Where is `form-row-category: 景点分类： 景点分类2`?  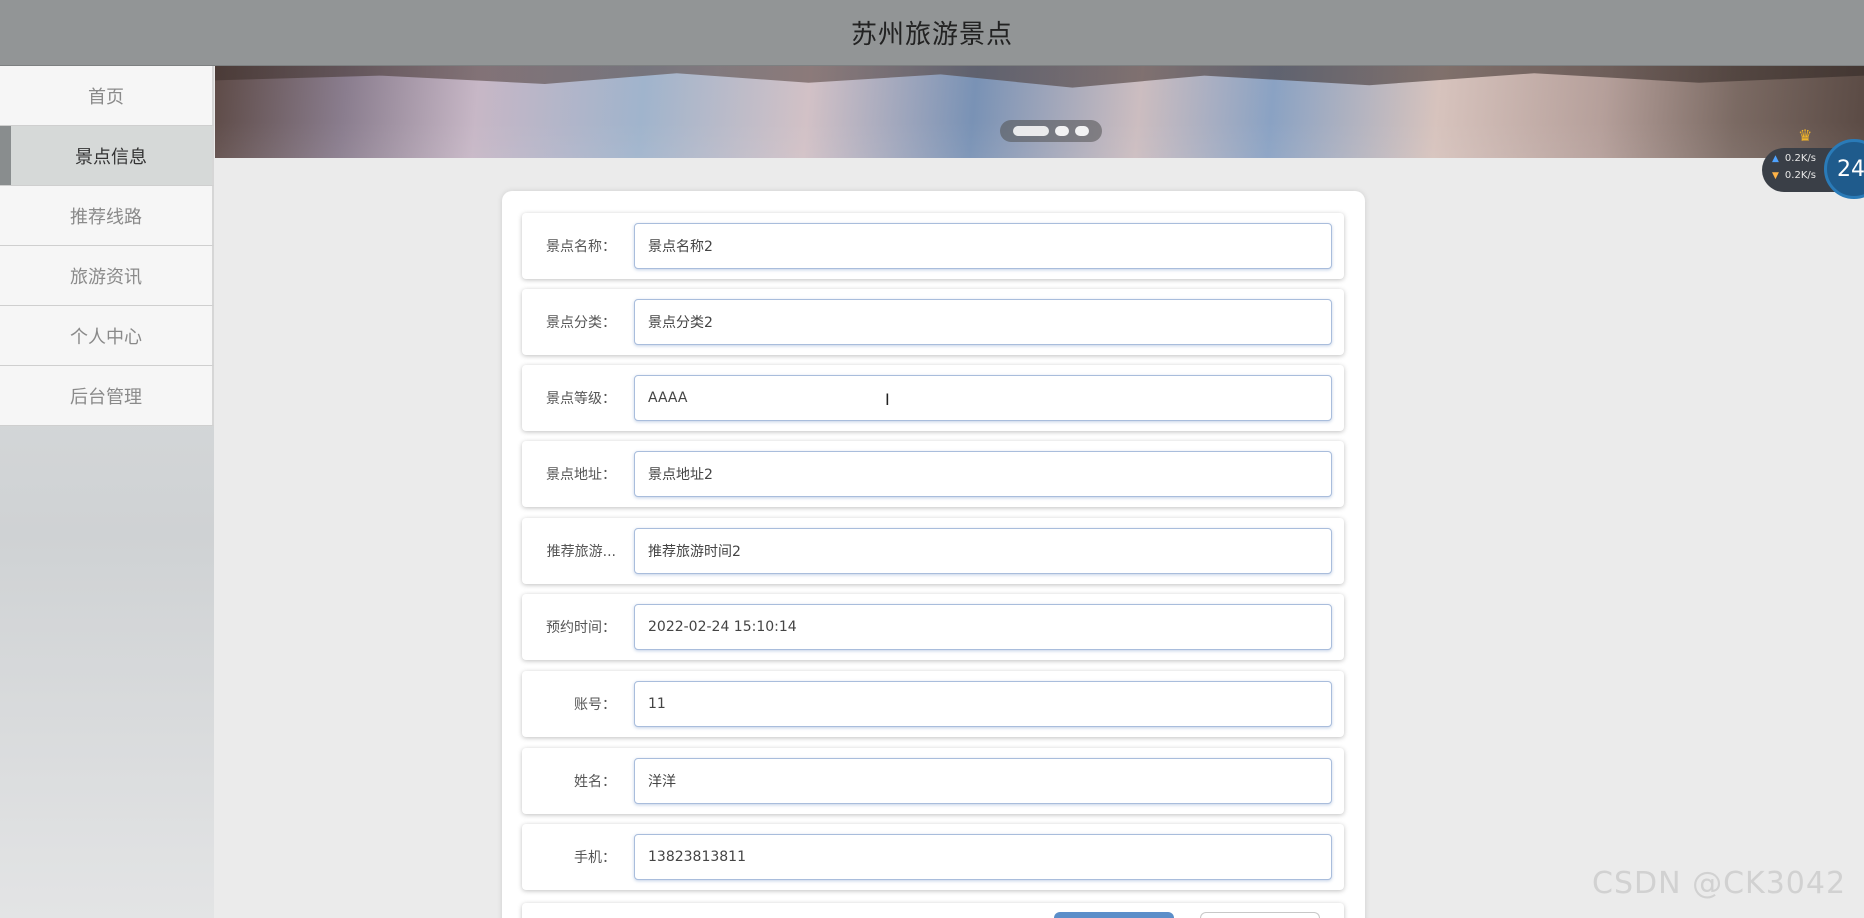 form-row-category: 景点分类： 景点分类2 is located at coordinates (933, 322).